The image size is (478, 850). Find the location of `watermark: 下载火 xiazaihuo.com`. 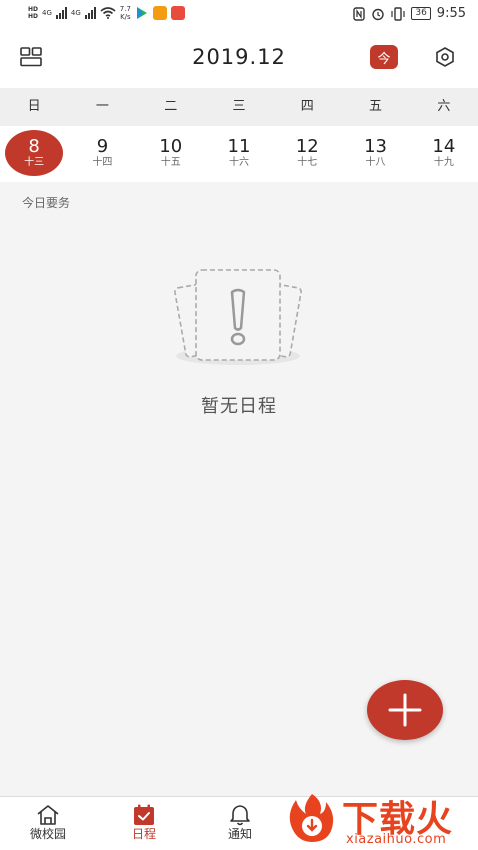

watermark: 下载火 xiazaihuo.com is located at coordinates (380, 818).